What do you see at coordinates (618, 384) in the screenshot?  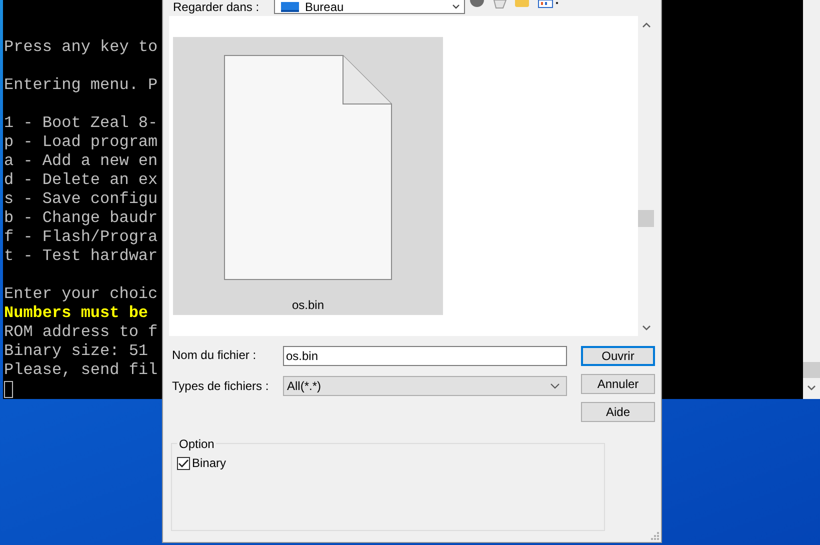 I see `dialog-button: Annuler` at bounding box center [618, 384].